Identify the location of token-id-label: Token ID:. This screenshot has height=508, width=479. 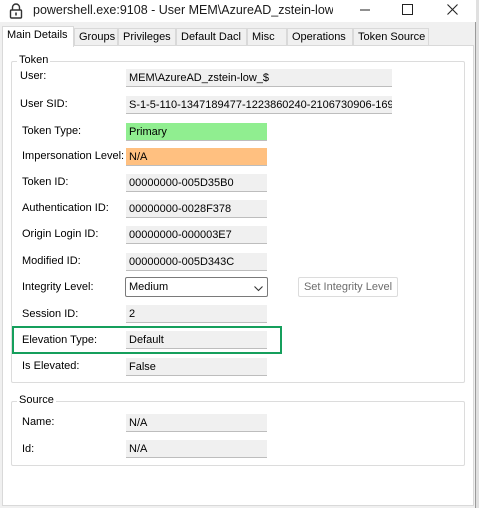
(45, 182).